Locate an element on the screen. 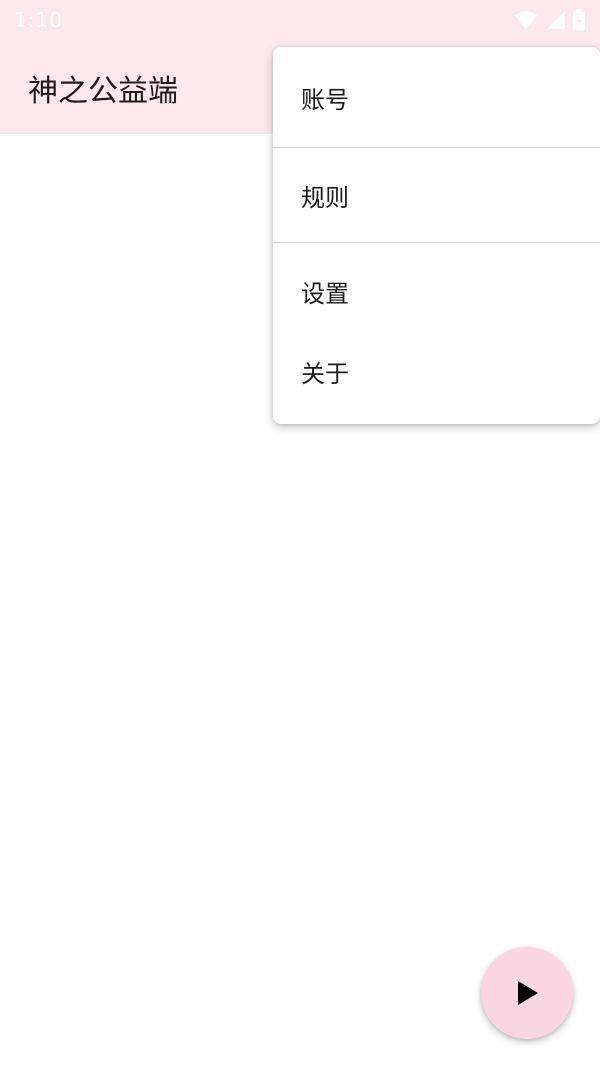 The height and width of the screenshot is (1066, 600). app-title: 神之公益端 is located at coordinates (103, 91).